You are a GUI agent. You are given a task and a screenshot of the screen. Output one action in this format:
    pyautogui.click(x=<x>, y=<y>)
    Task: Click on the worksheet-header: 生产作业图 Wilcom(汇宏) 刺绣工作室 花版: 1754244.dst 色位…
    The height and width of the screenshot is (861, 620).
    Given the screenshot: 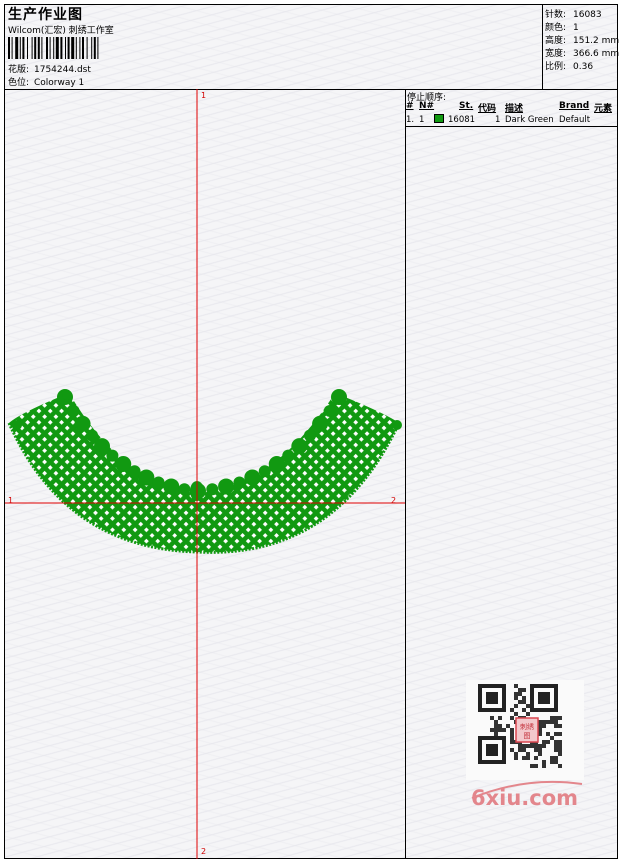 What is the action you would take?
    pyautogui.click(x=312, y=47)
    